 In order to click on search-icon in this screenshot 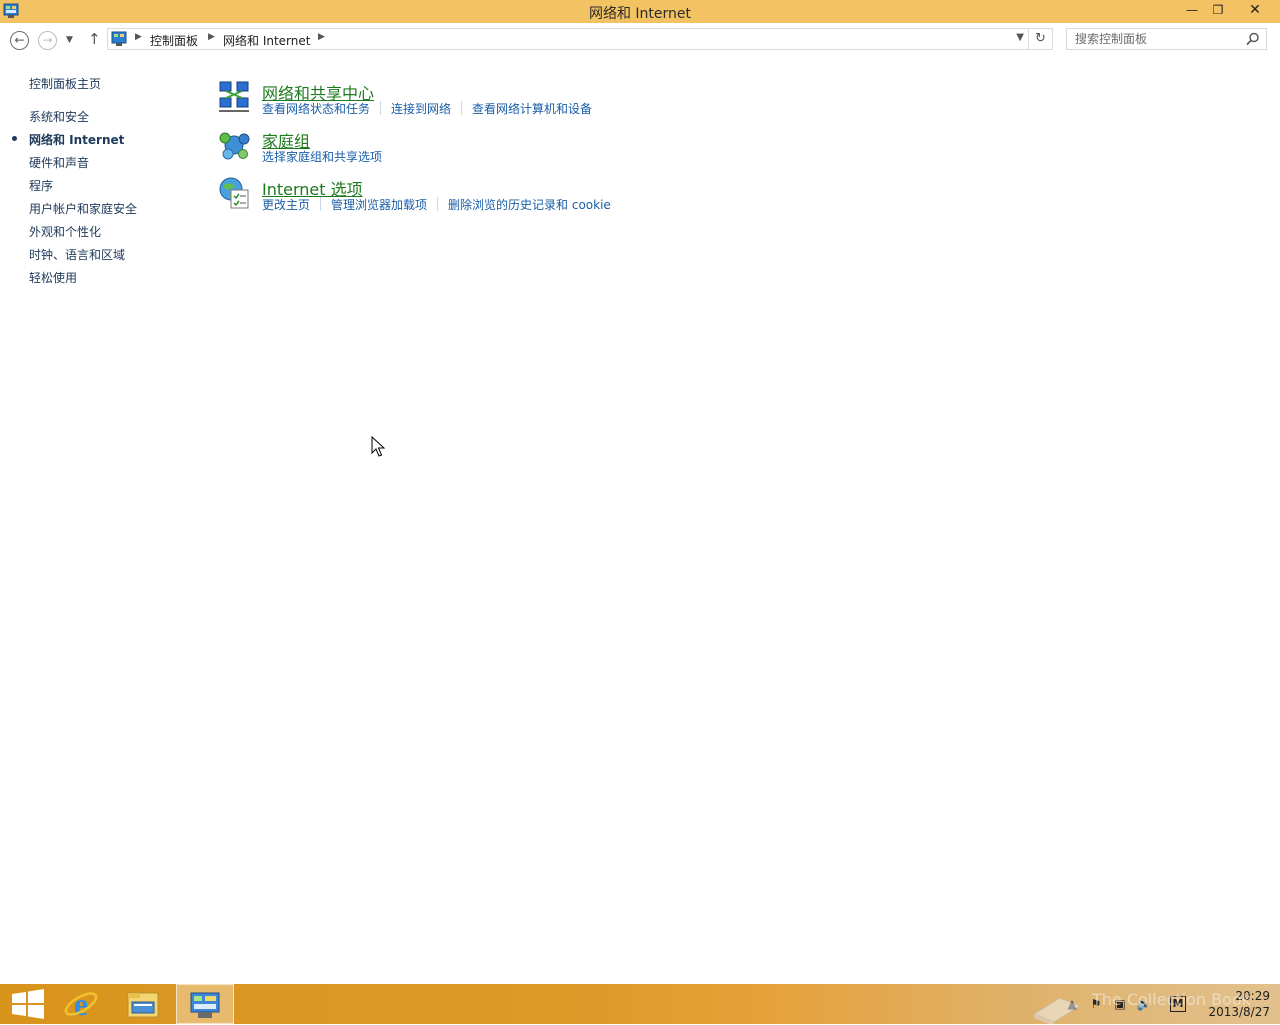, I will do `click(1253, 39)`.